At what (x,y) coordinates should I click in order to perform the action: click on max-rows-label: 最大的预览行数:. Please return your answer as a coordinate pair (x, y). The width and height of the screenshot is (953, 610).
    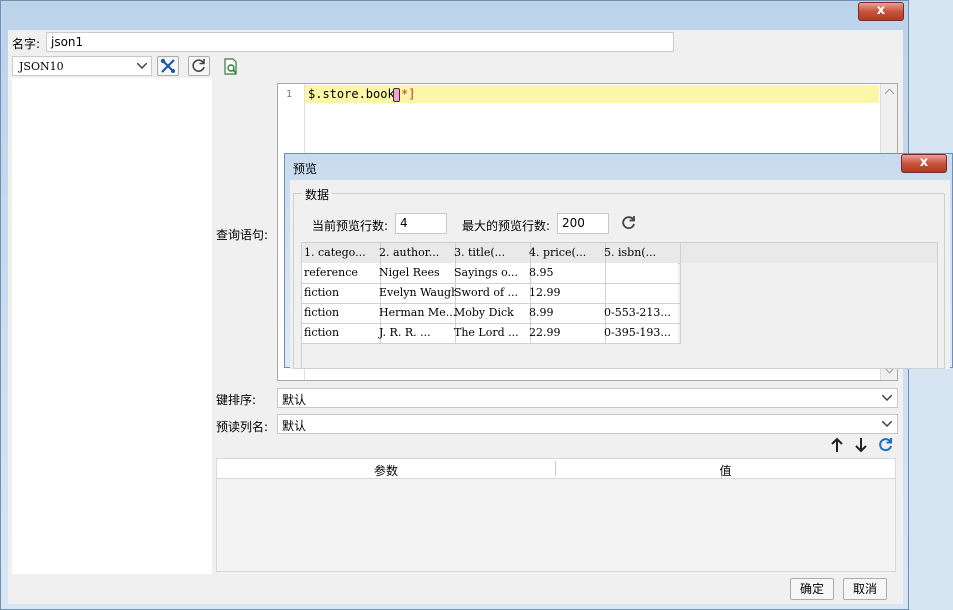
    Looking at the image, I should click on (506, 226).